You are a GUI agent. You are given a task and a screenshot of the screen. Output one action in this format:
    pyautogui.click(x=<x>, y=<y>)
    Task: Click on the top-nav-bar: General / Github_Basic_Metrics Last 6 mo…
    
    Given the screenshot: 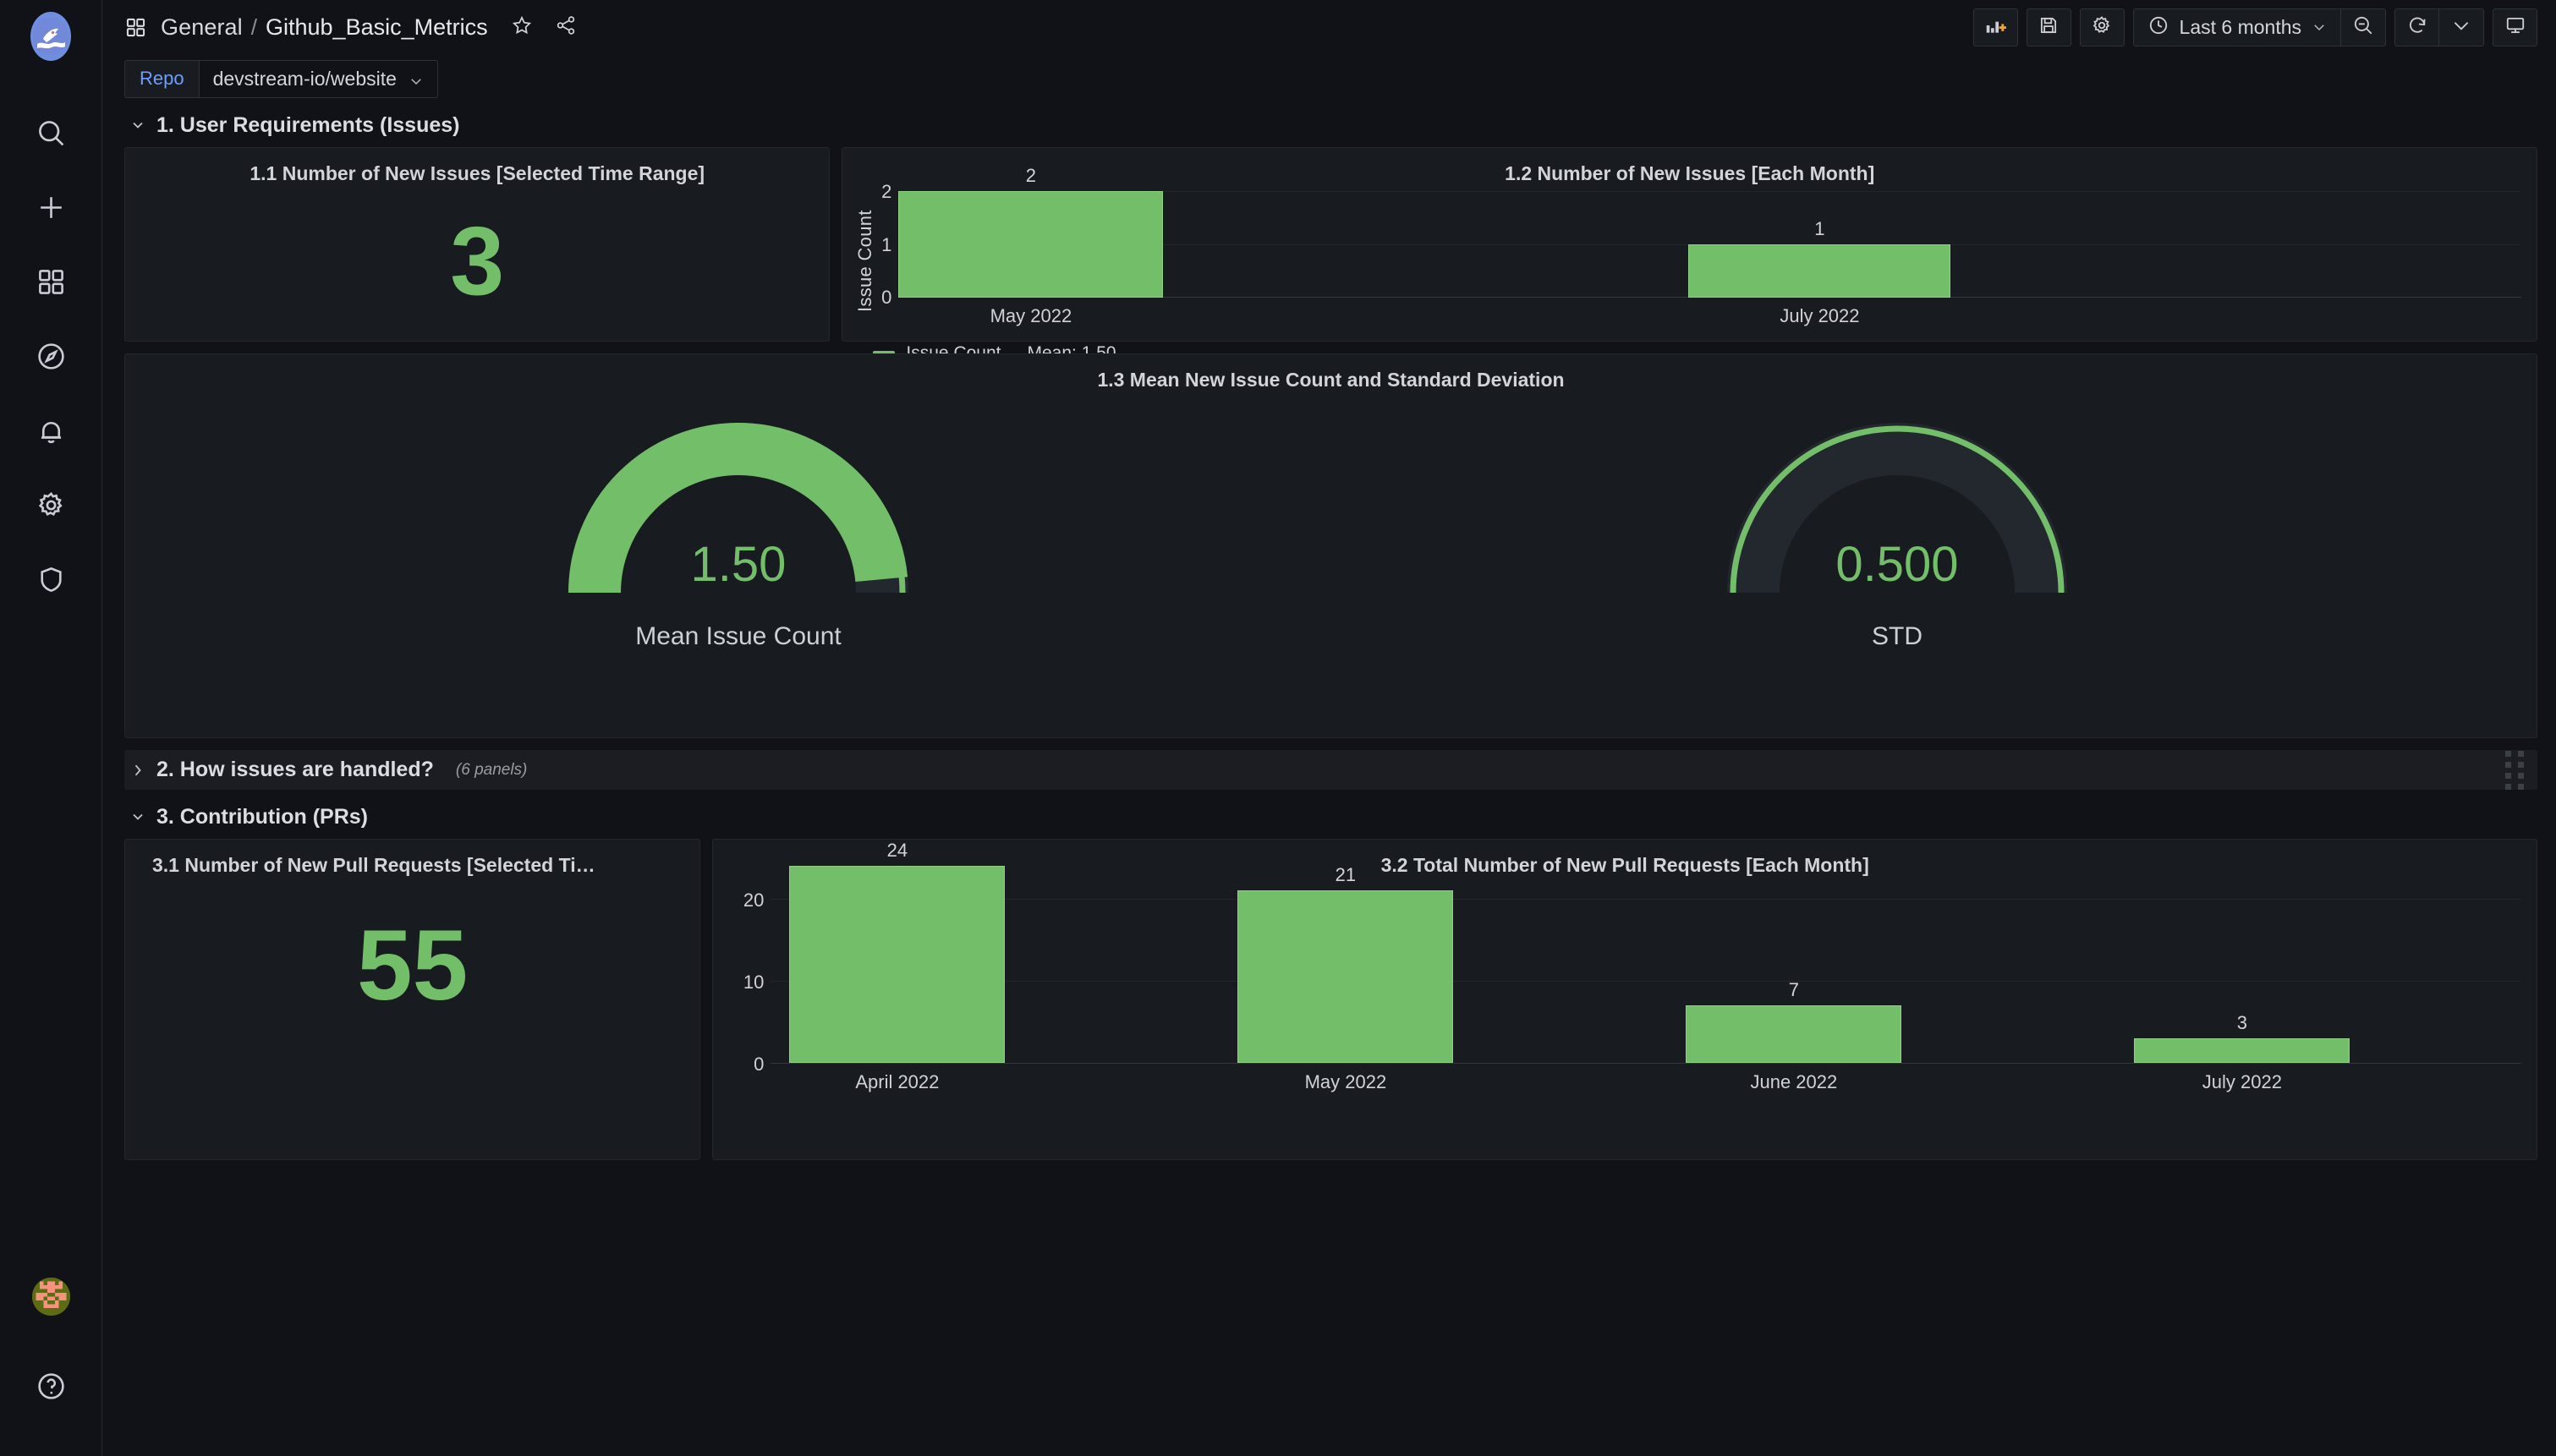 What is the action you would take?
    pyautogui.click(x=1329, y=27)
    